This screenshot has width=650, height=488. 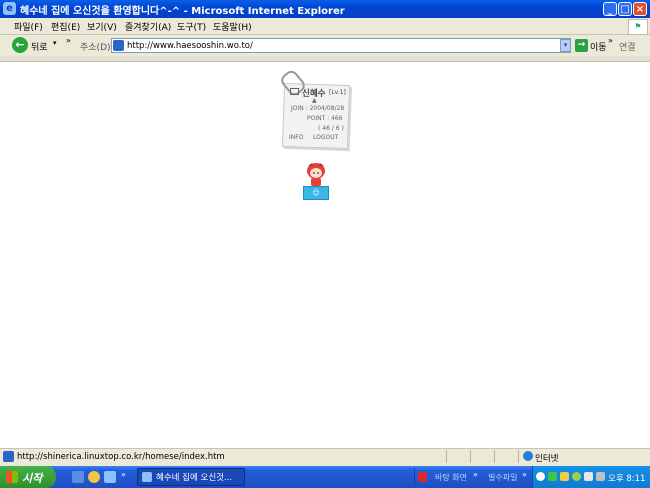 I want to click on mail-icon, so click(x=294, y=91).